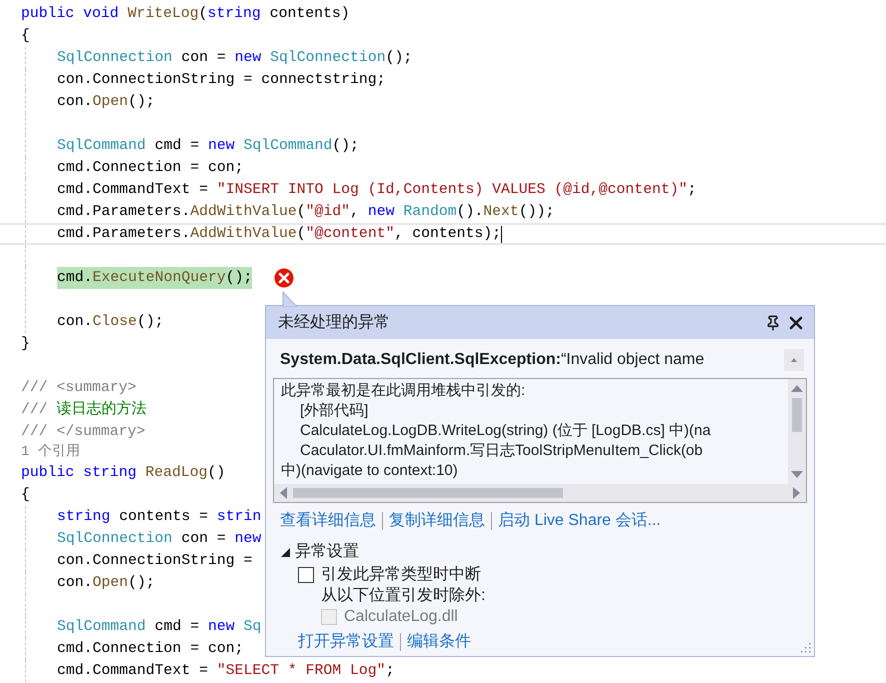 Image resolution: width=886 pixels, height=683 pixels. Describe the element at coordinates (305, 212) in the screenshot. I see `code-line: cmd.Parameters.AddWithValue("@id", new Random().Next());` at that location.